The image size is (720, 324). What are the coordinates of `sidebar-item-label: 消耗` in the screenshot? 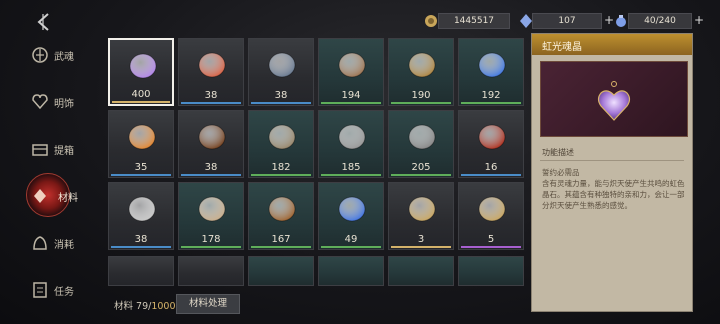 It's located at (64, 245).